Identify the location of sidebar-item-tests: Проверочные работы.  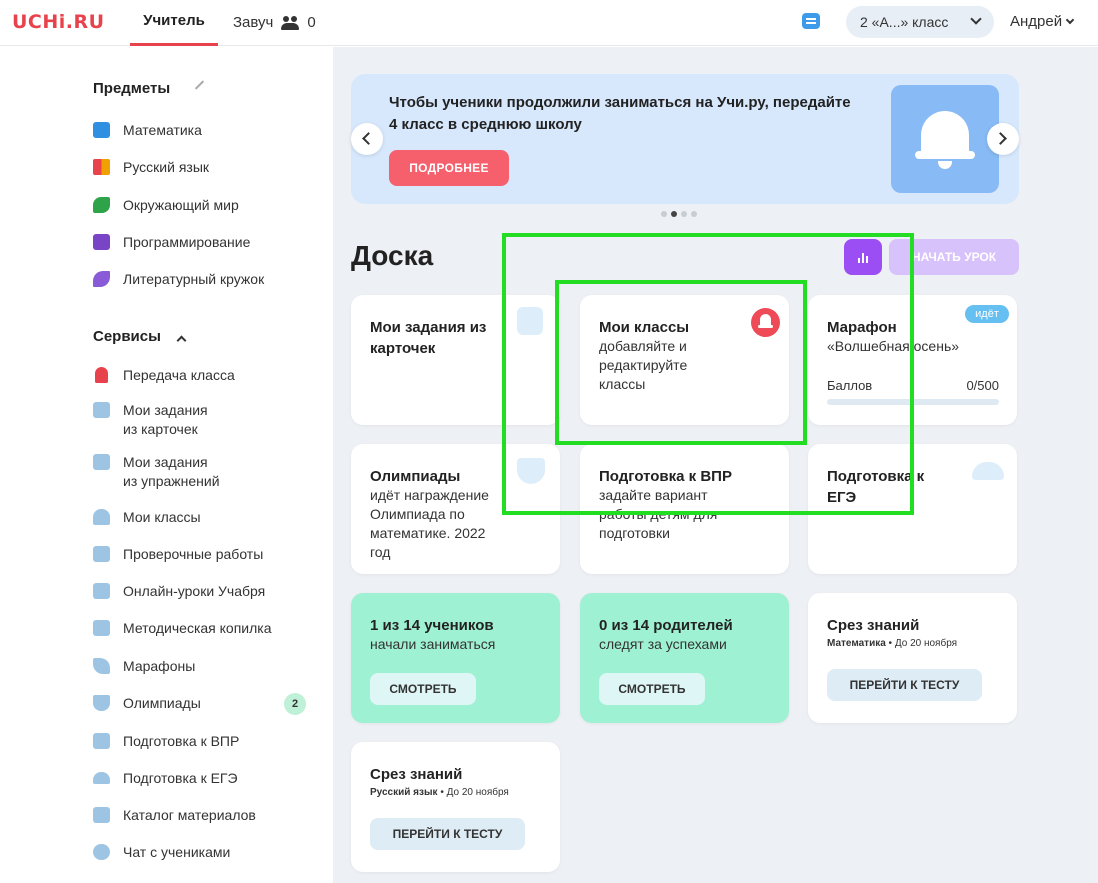
(178, 554).